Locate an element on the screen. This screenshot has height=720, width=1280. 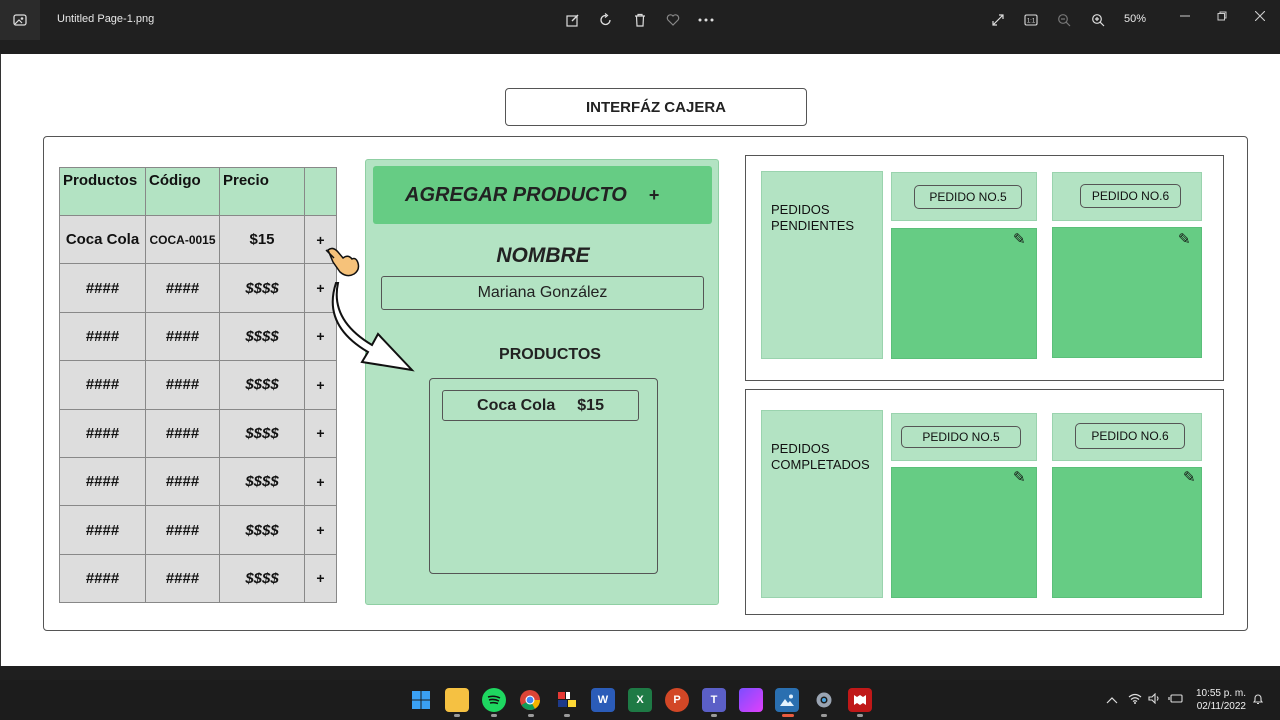
clipchamp-icon is located at coordinates (751, 700).